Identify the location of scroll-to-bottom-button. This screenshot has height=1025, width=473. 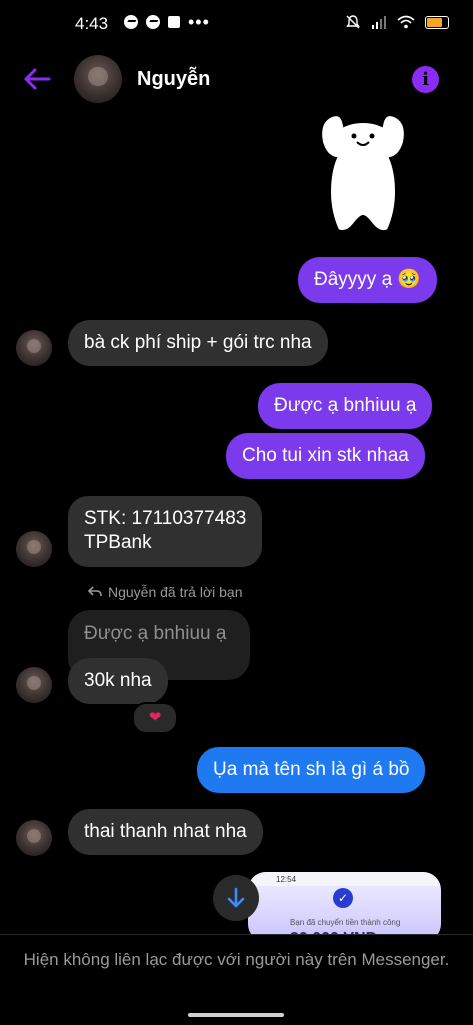
(236, 898).